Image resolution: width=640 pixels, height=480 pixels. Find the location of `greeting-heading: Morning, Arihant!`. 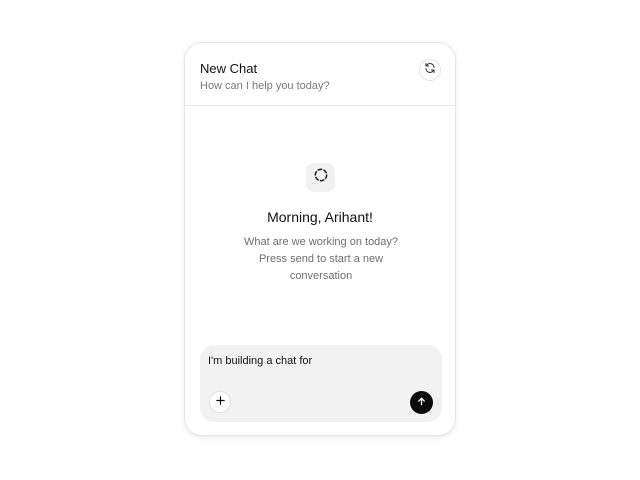

greeting-heading: Morning, Arihant! is located at coordinates (320, 217).